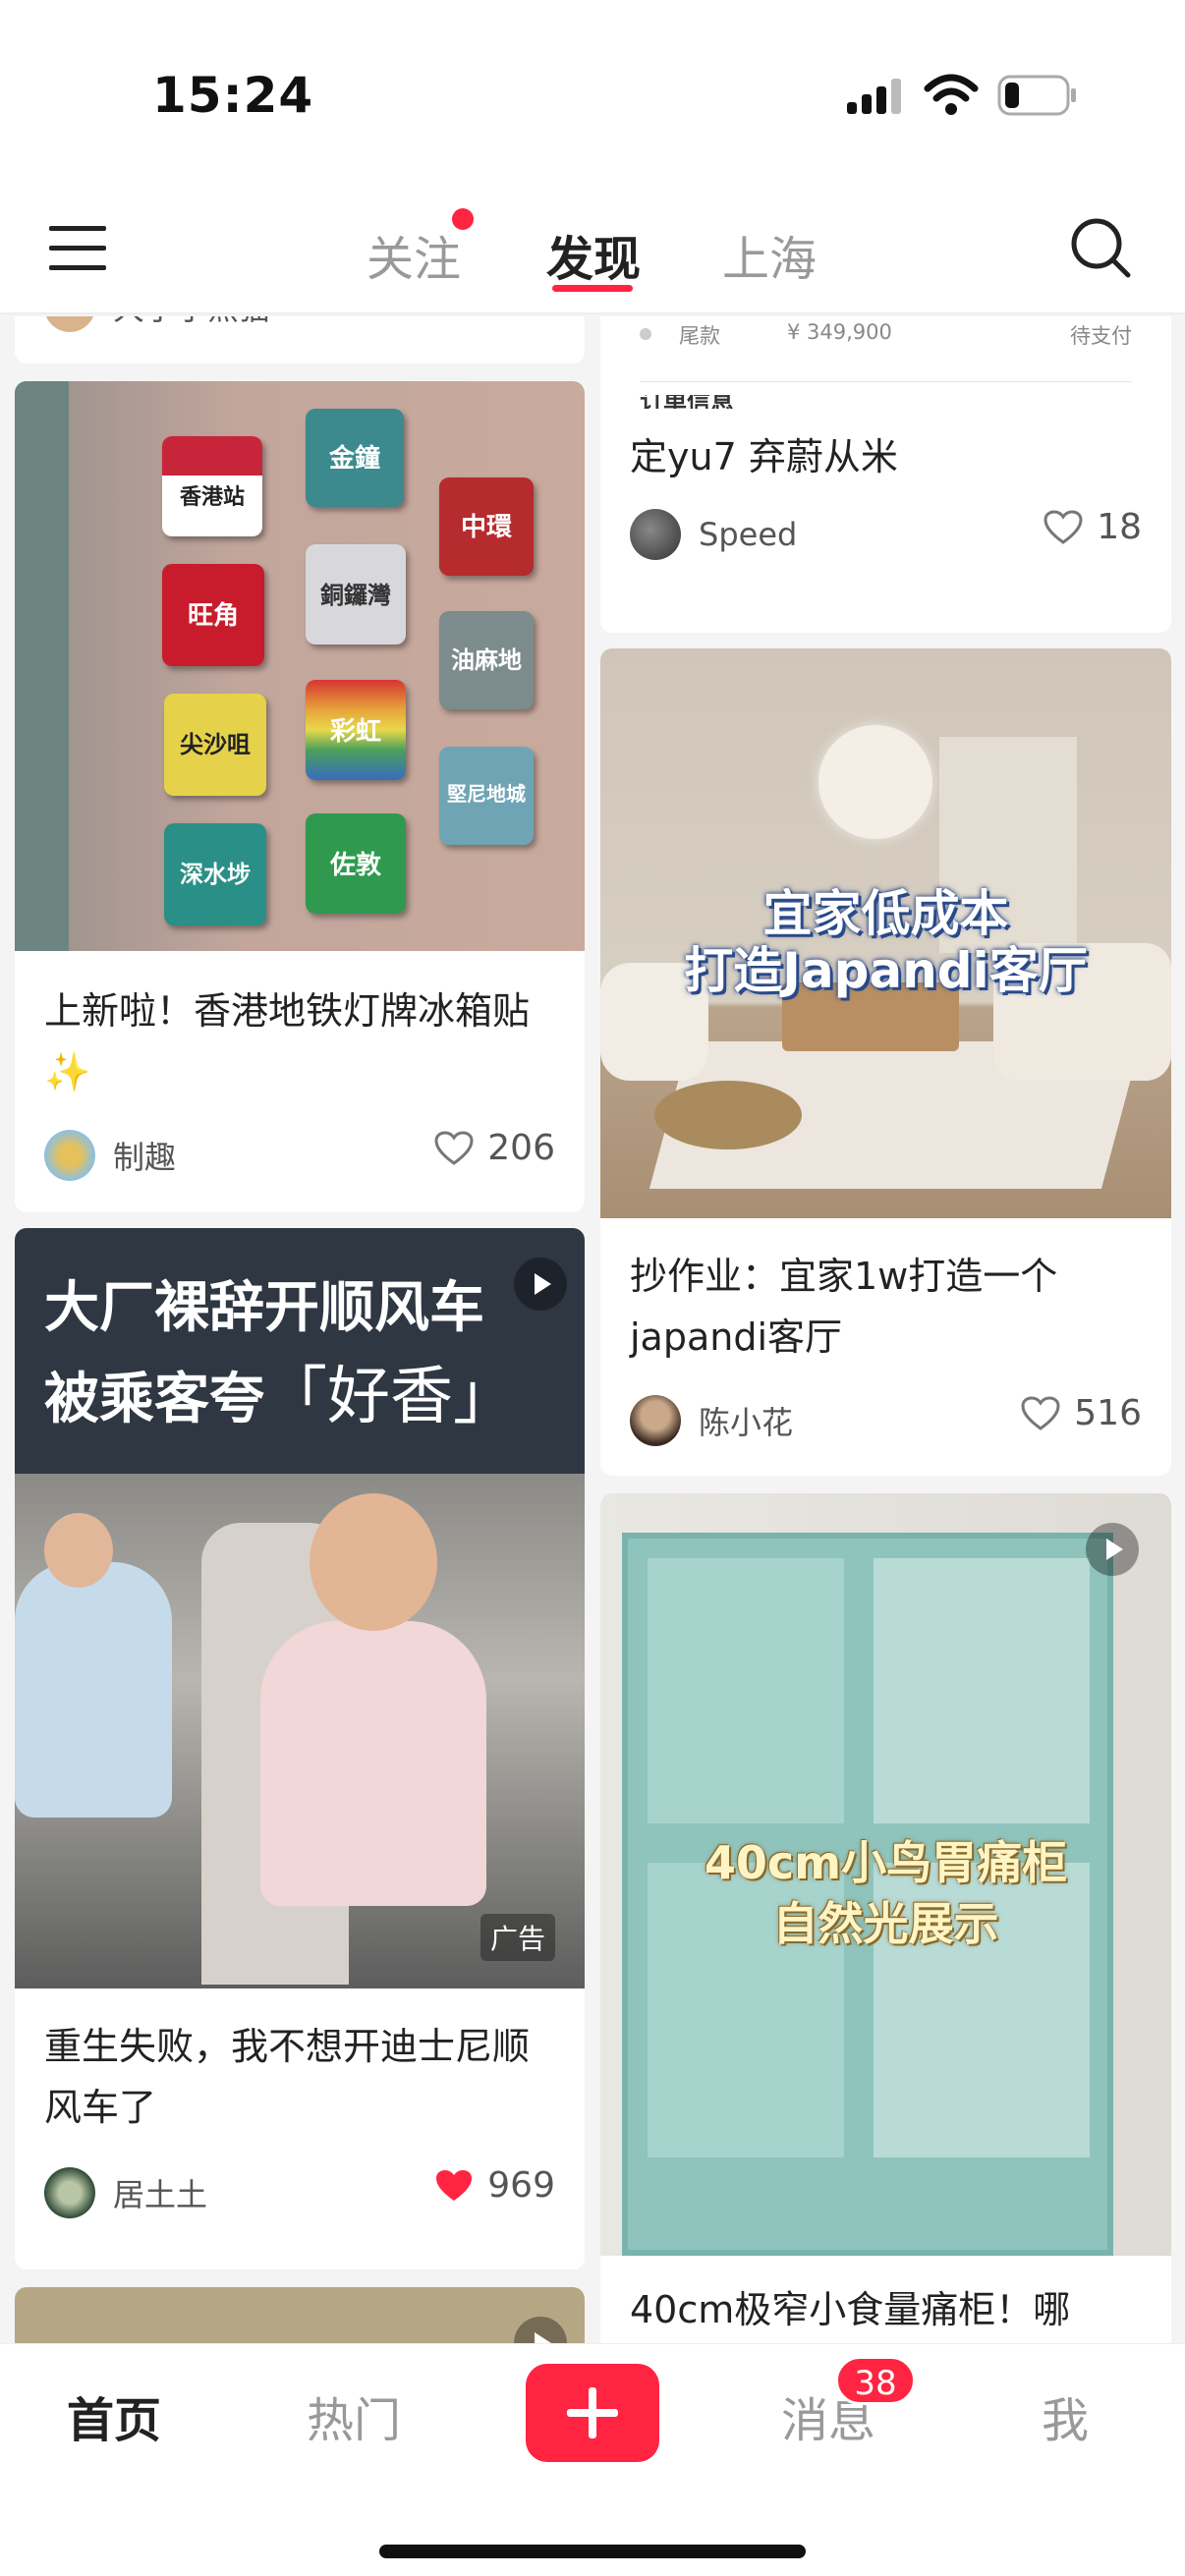  Describe the element at coordinates (373, 1763) in the screenshot. I see `driver` at that location.